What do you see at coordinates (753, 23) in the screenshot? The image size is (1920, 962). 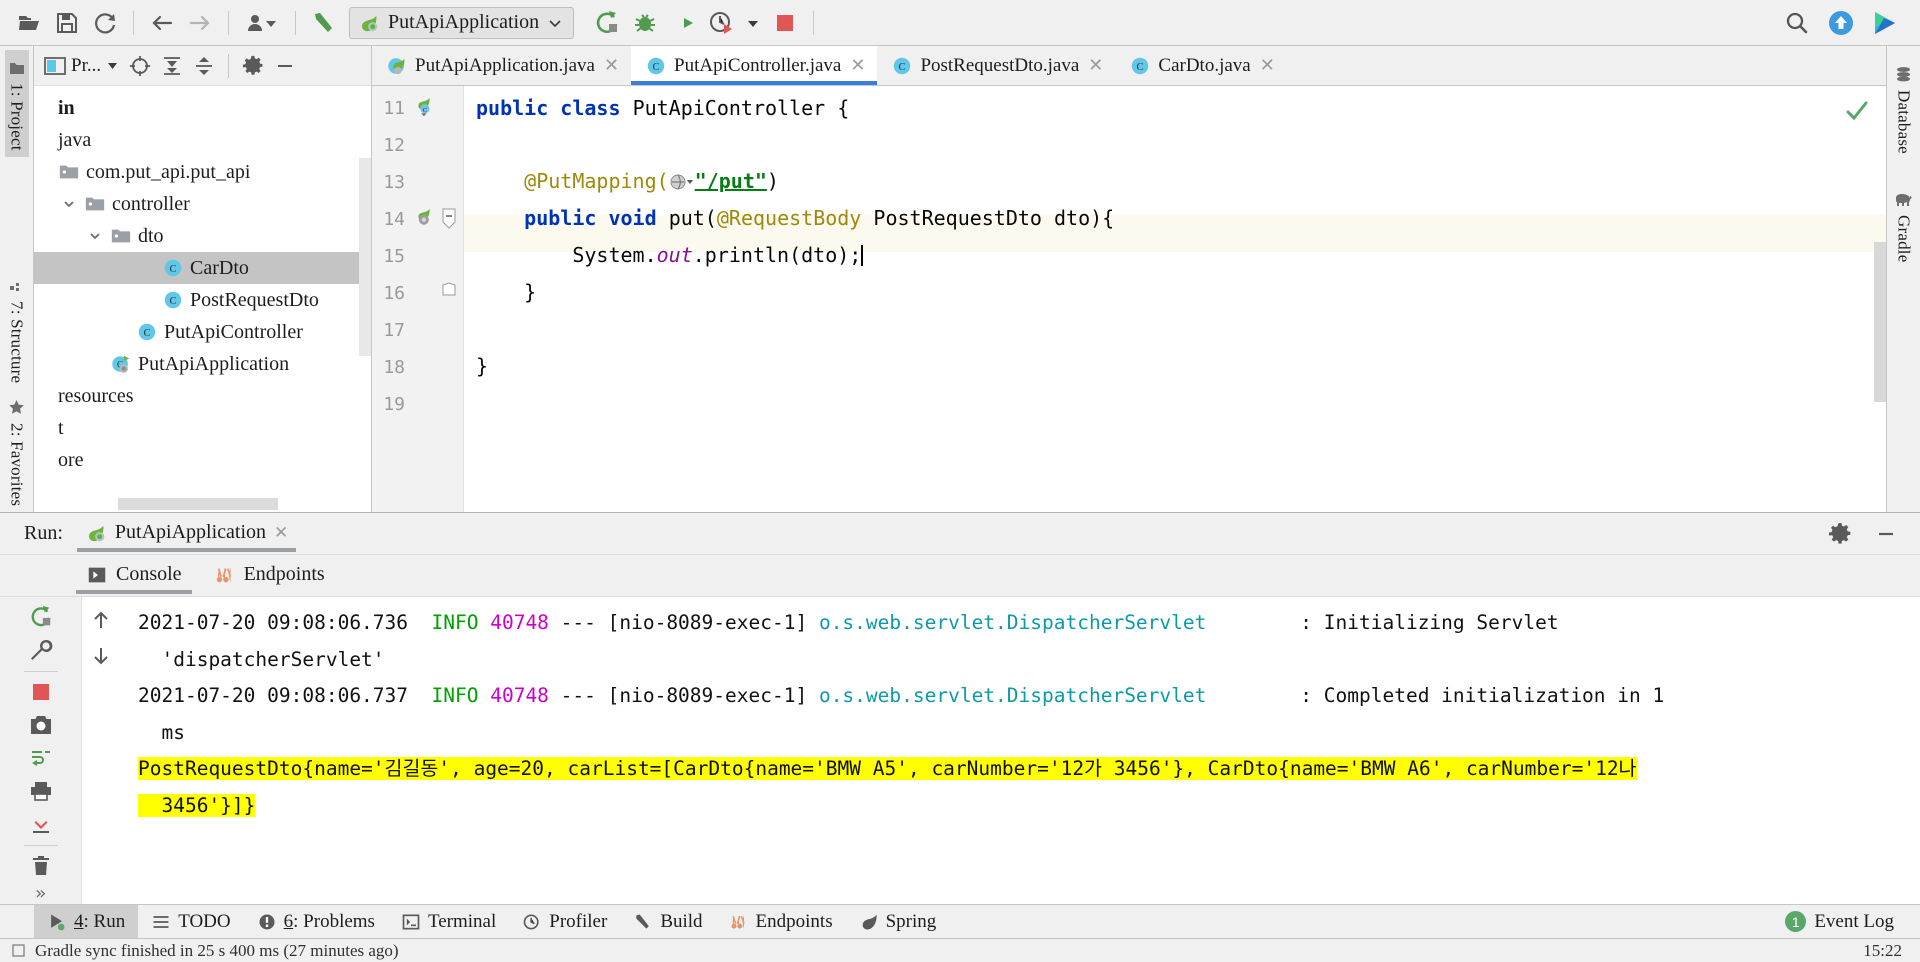 I see `profiler-dropdown-icon` at bounding box center [753, 23].